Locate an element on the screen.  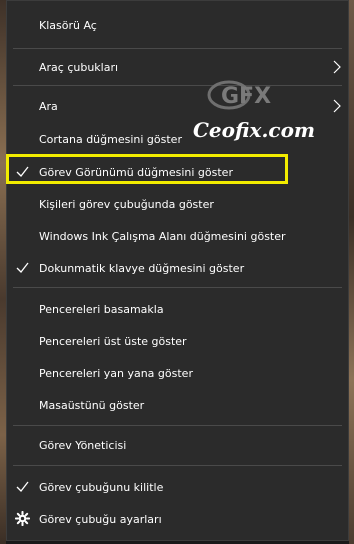
menu-item-label: Cortana düğmesini göster is located at coordinates (110, 139).